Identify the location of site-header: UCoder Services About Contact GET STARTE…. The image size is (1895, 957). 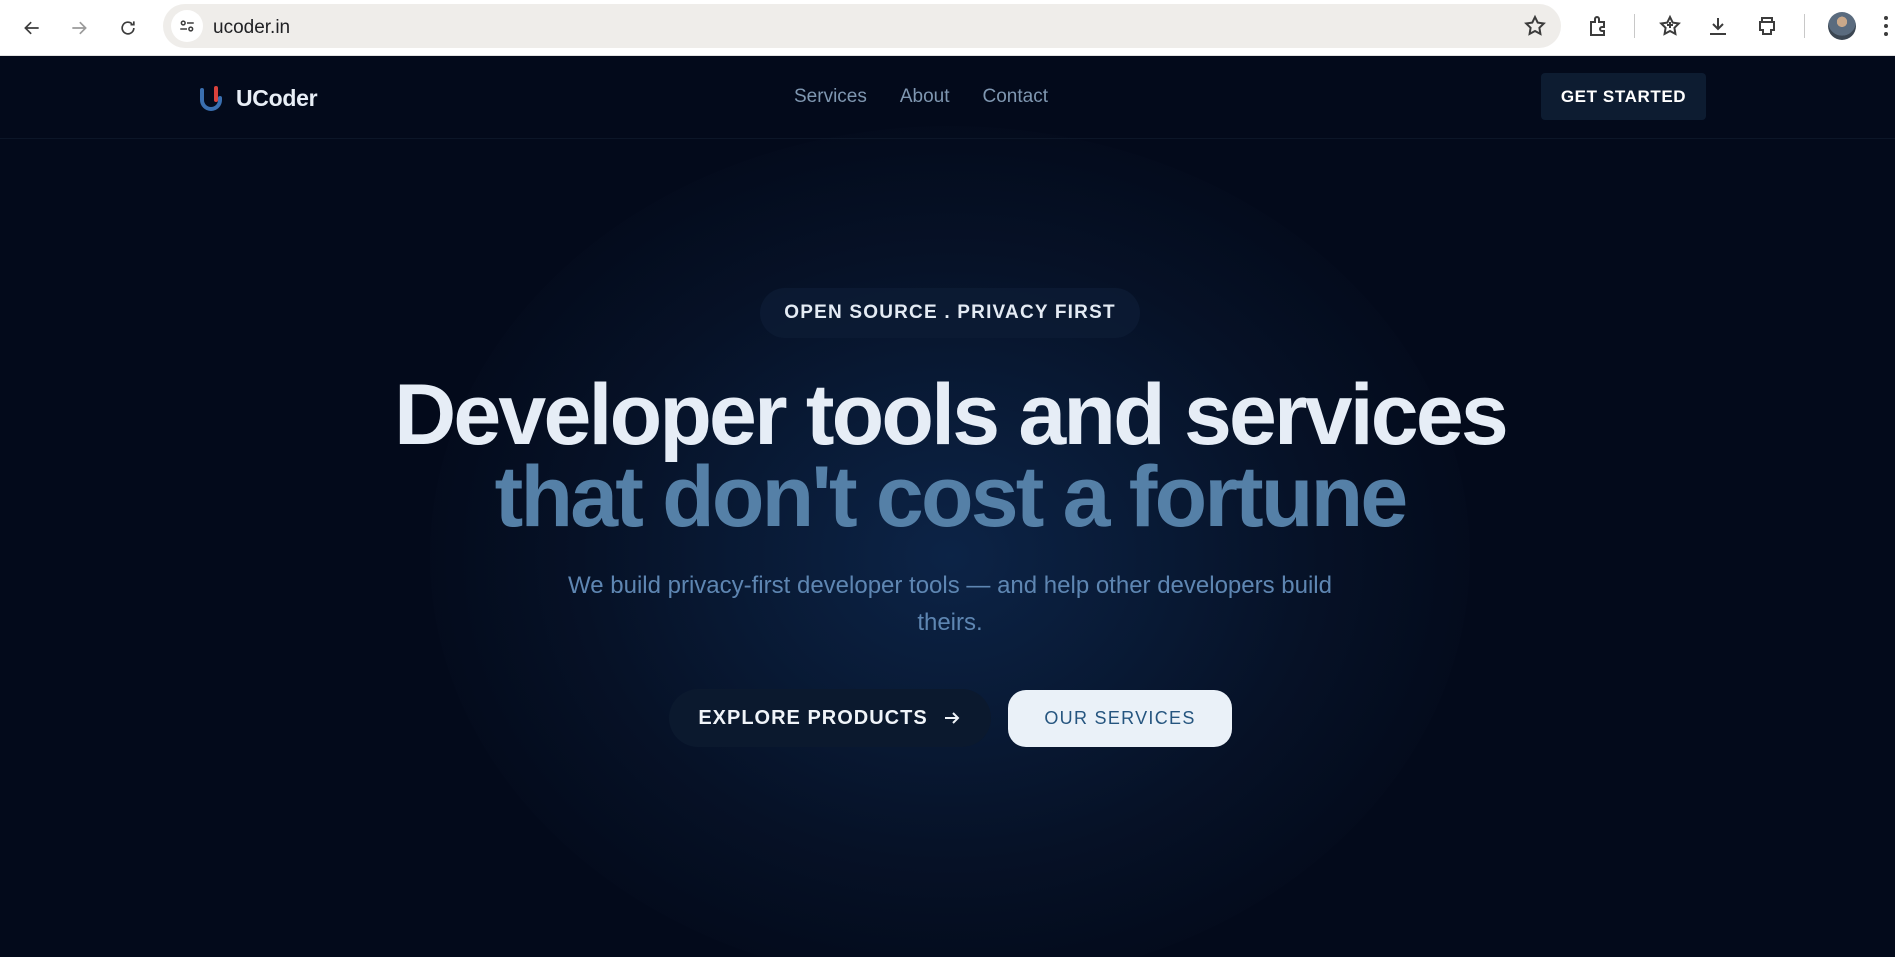
(947, 97).